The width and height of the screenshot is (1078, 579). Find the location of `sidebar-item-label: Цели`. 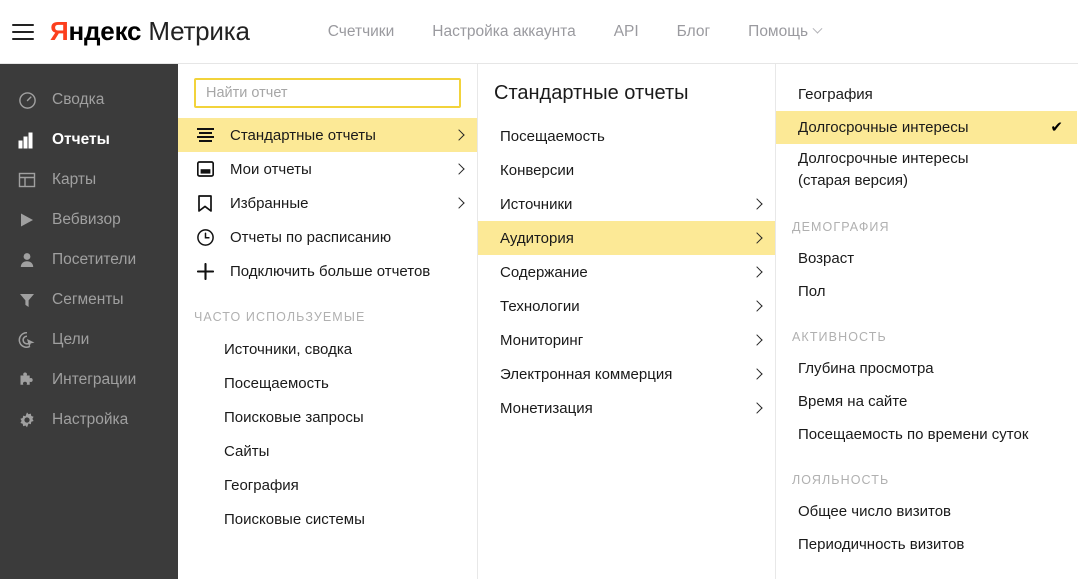

sidebar-item-label: Цели is located at coordinates (71, 339).